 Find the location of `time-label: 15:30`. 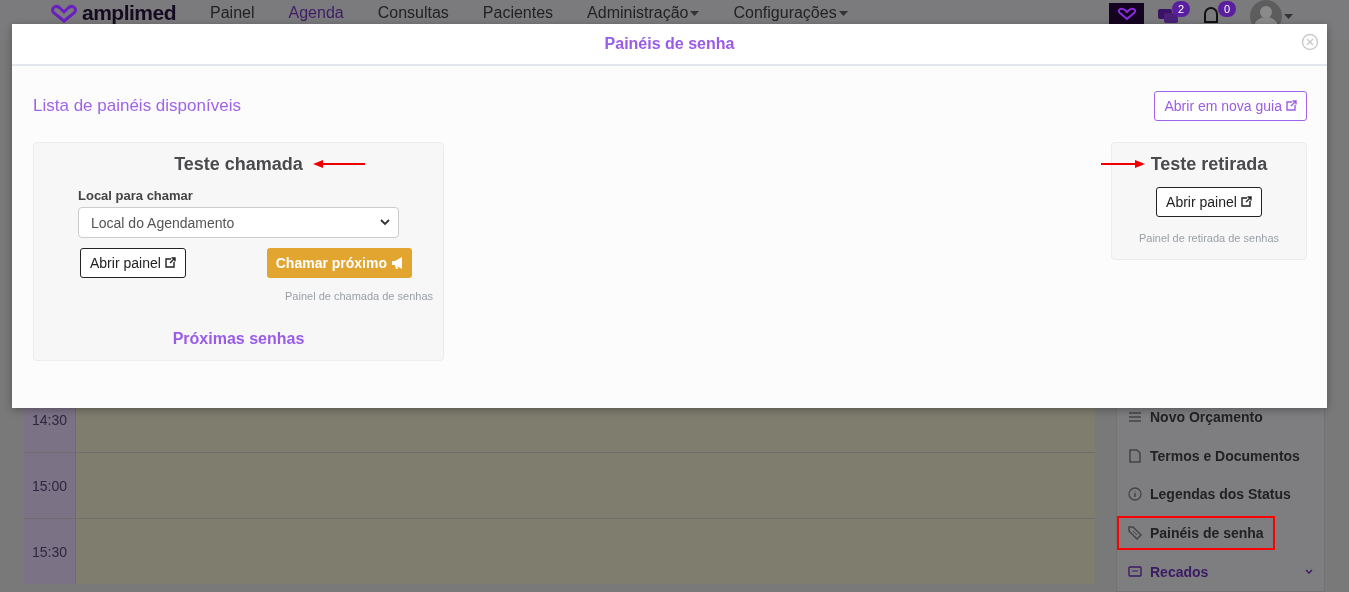

time-label: 15:30 is located at coordinates (50, 551).